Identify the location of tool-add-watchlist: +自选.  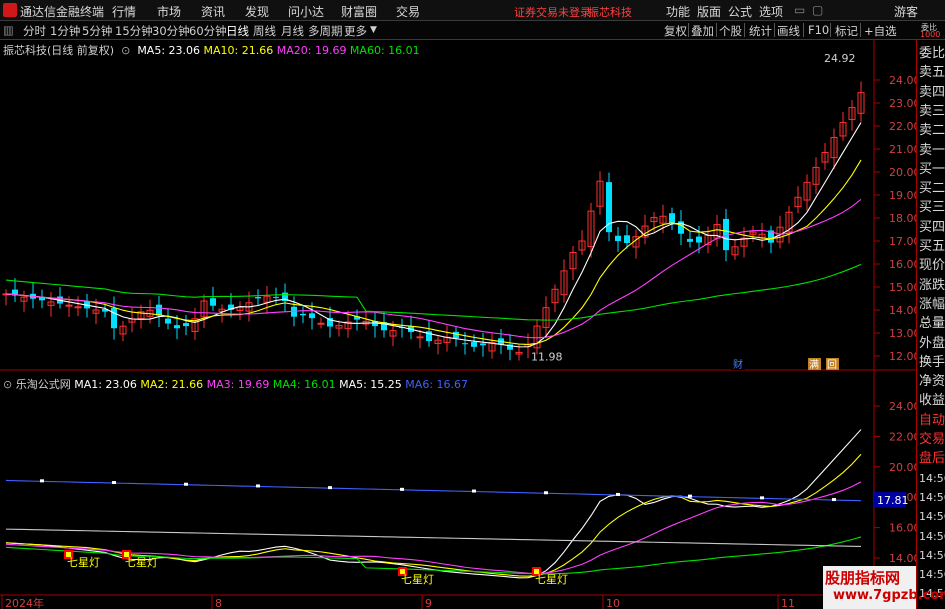
(880, 31).